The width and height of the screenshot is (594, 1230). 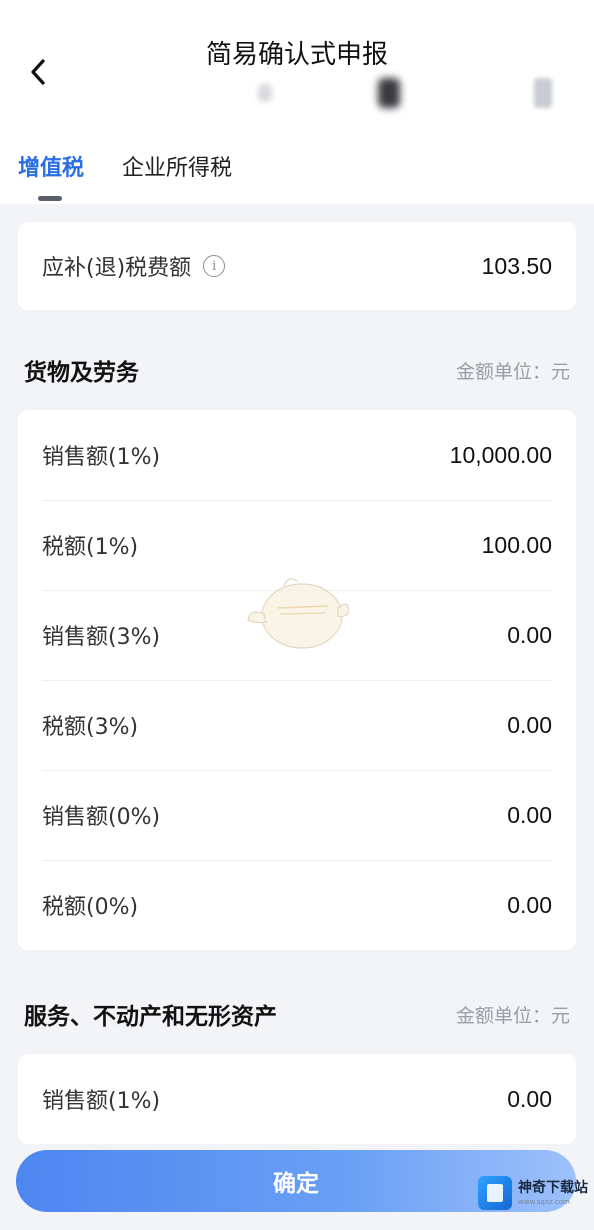 I want to click on tax-due-row: 应补(退)税费额 i 103.50, so click(x=297, y=266).